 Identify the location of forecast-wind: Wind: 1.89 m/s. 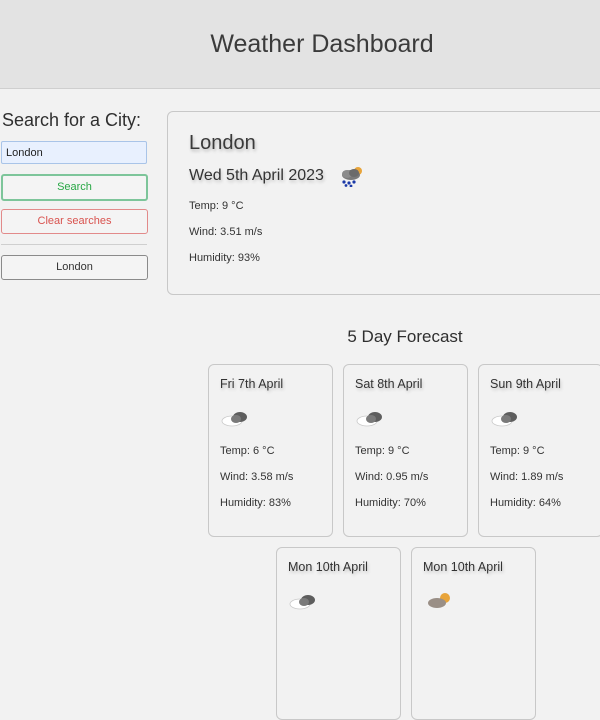
(527, 477).